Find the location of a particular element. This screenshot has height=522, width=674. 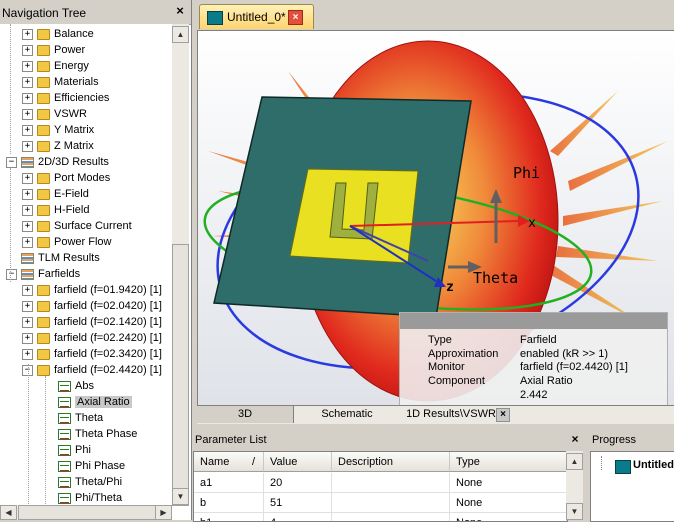

tree-item: + Y Matrix is located at coordinates (58, 130).